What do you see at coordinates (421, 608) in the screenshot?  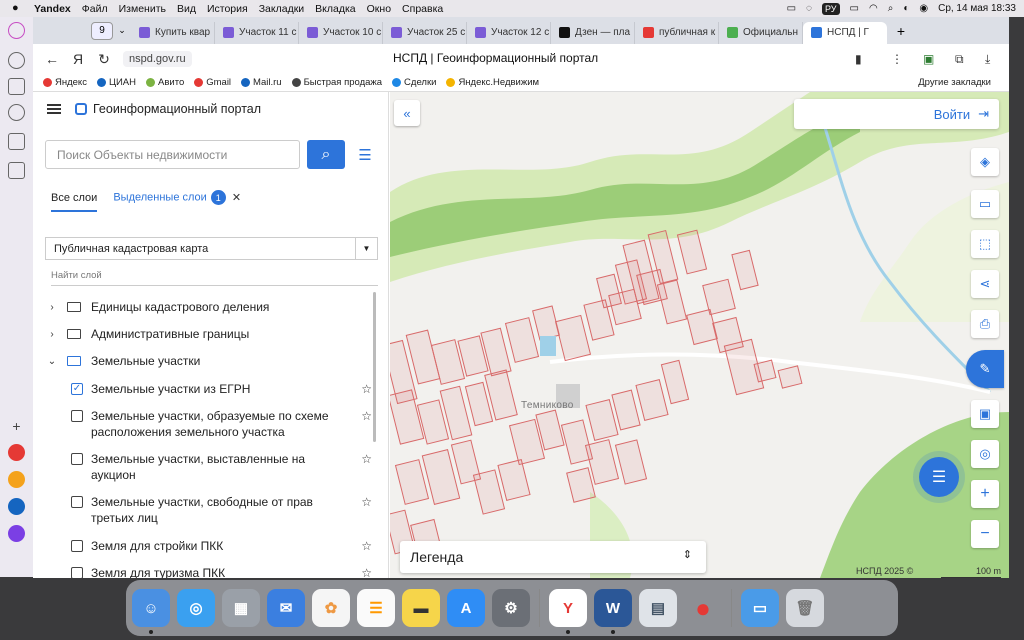 I see `notes-icon: ▬` at bounding box center [421, 608].